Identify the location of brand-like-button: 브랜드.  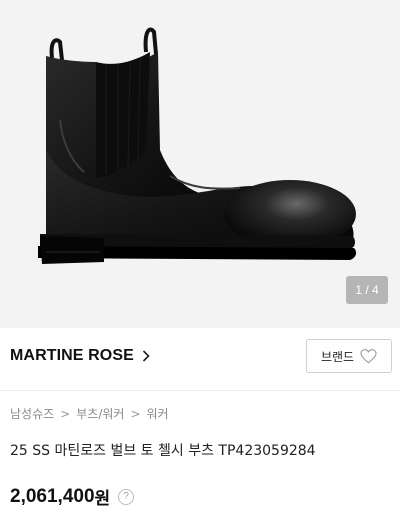
(349, 356).